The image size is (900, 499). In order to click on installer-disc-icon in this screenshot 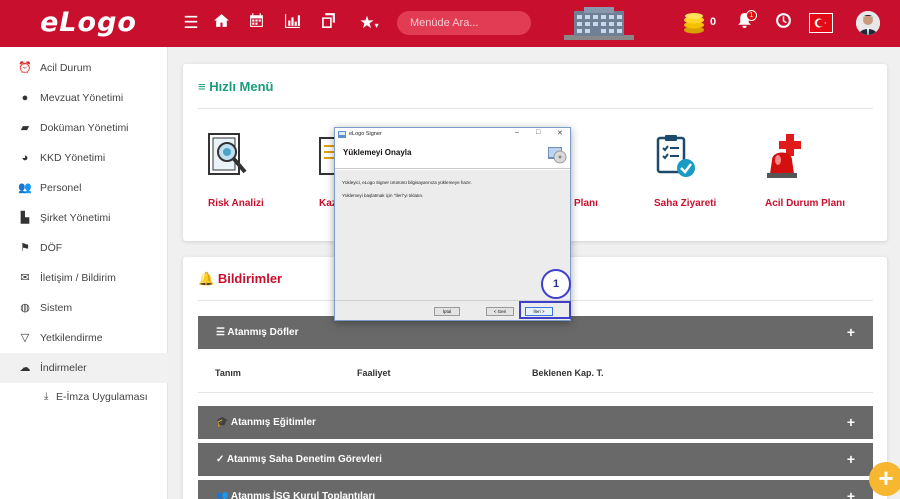, I will do `click(557, 155)`.